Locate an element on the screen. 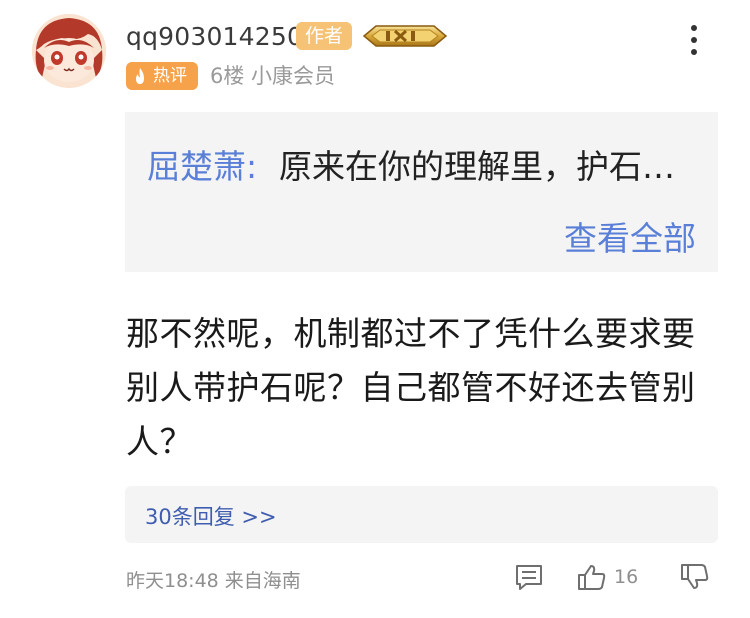 The image size is (750, 618). reply-icon is located at coordinates (529, 577).